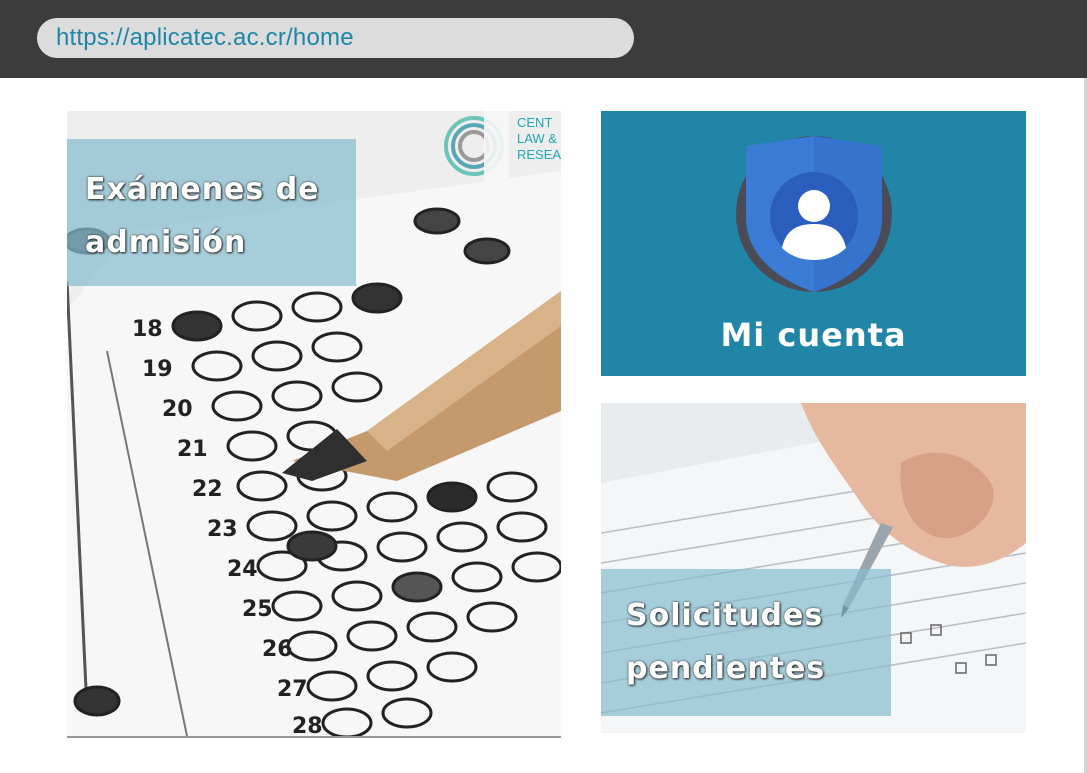 This screenshot has width=1087, height=773. Describe the element at coordinates (157, 369) in the screenshot. I see `svg-text: 19` at that location.